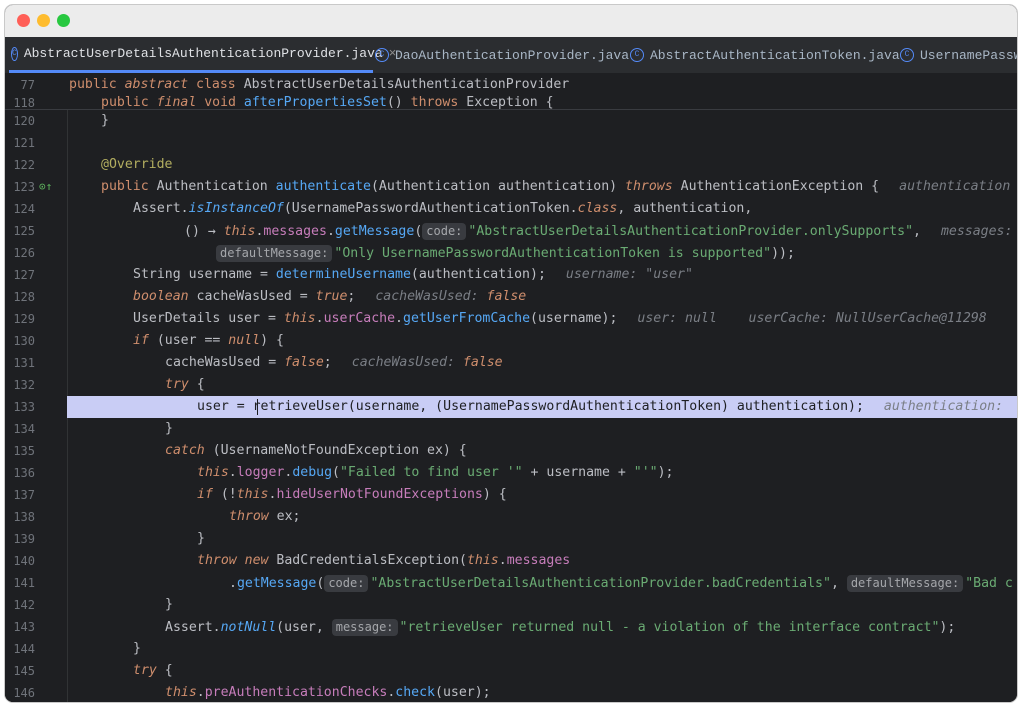  I want to click on code-token: notNull, so click(248, 627).